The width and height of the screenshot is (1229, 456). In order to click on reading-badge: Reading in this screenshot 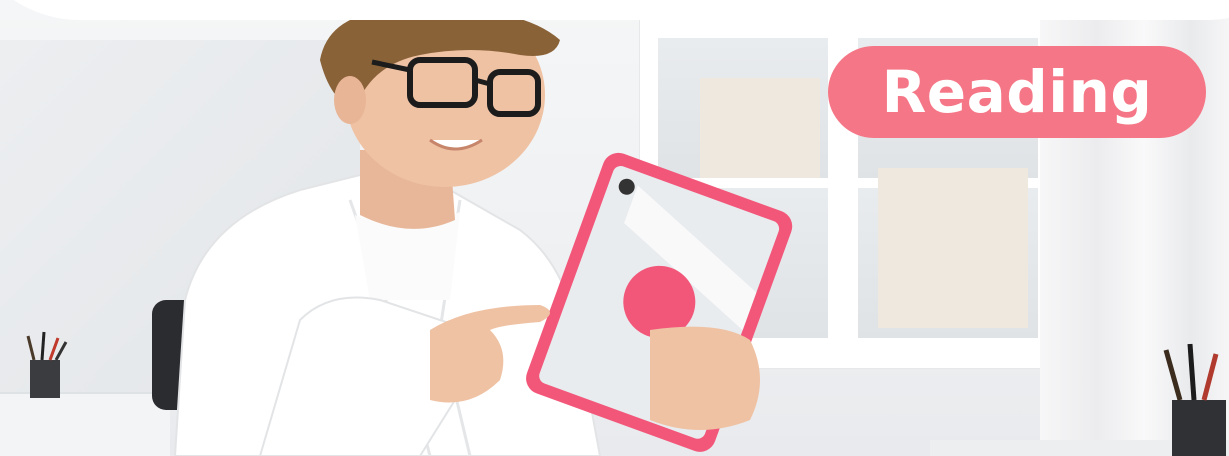, I will do `click(1017, 92)`.